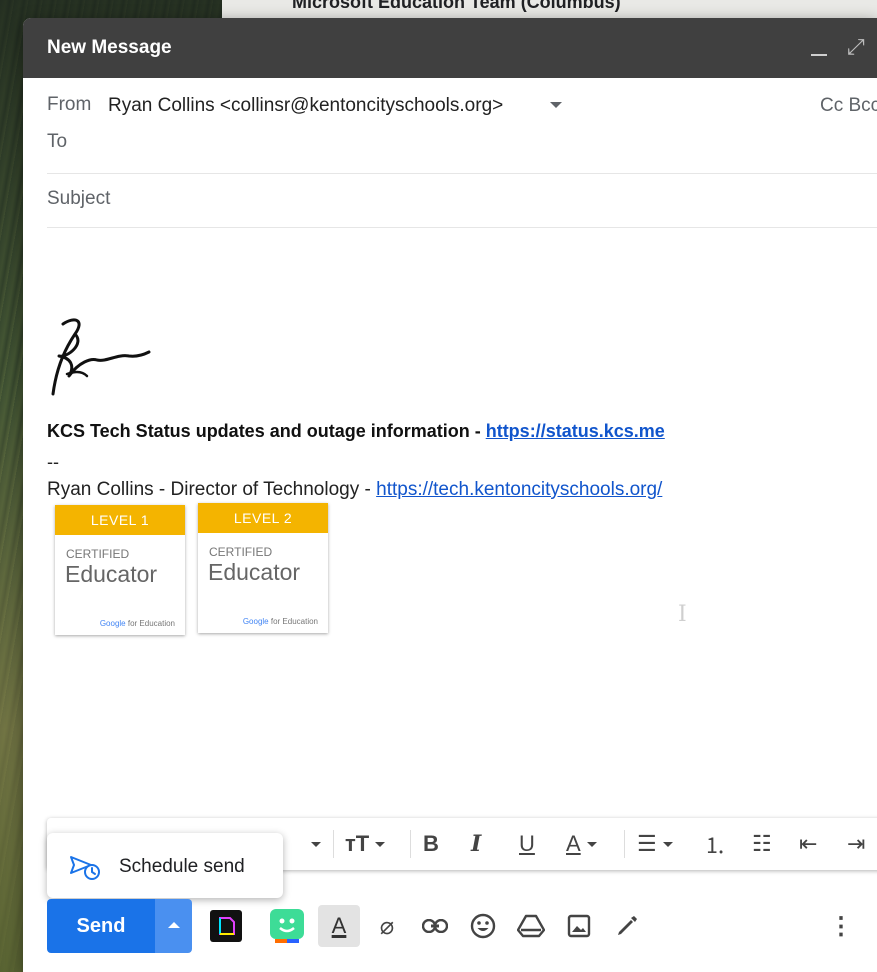 This screenshot has width=877, height=972. What do you see at coordinates (339, 926) in the screenshot?
I see `formatting-options-icon: A` at bounding box center [339, 926].